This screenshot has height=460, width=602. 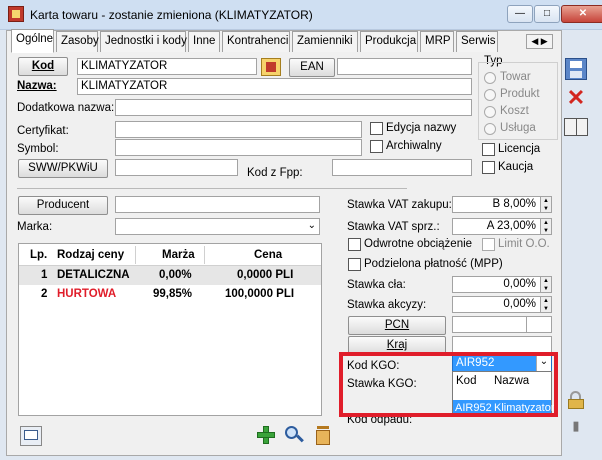 I want to click on podzielona-label: Podzielona płatność (MPP), so click(x=433, y=264).